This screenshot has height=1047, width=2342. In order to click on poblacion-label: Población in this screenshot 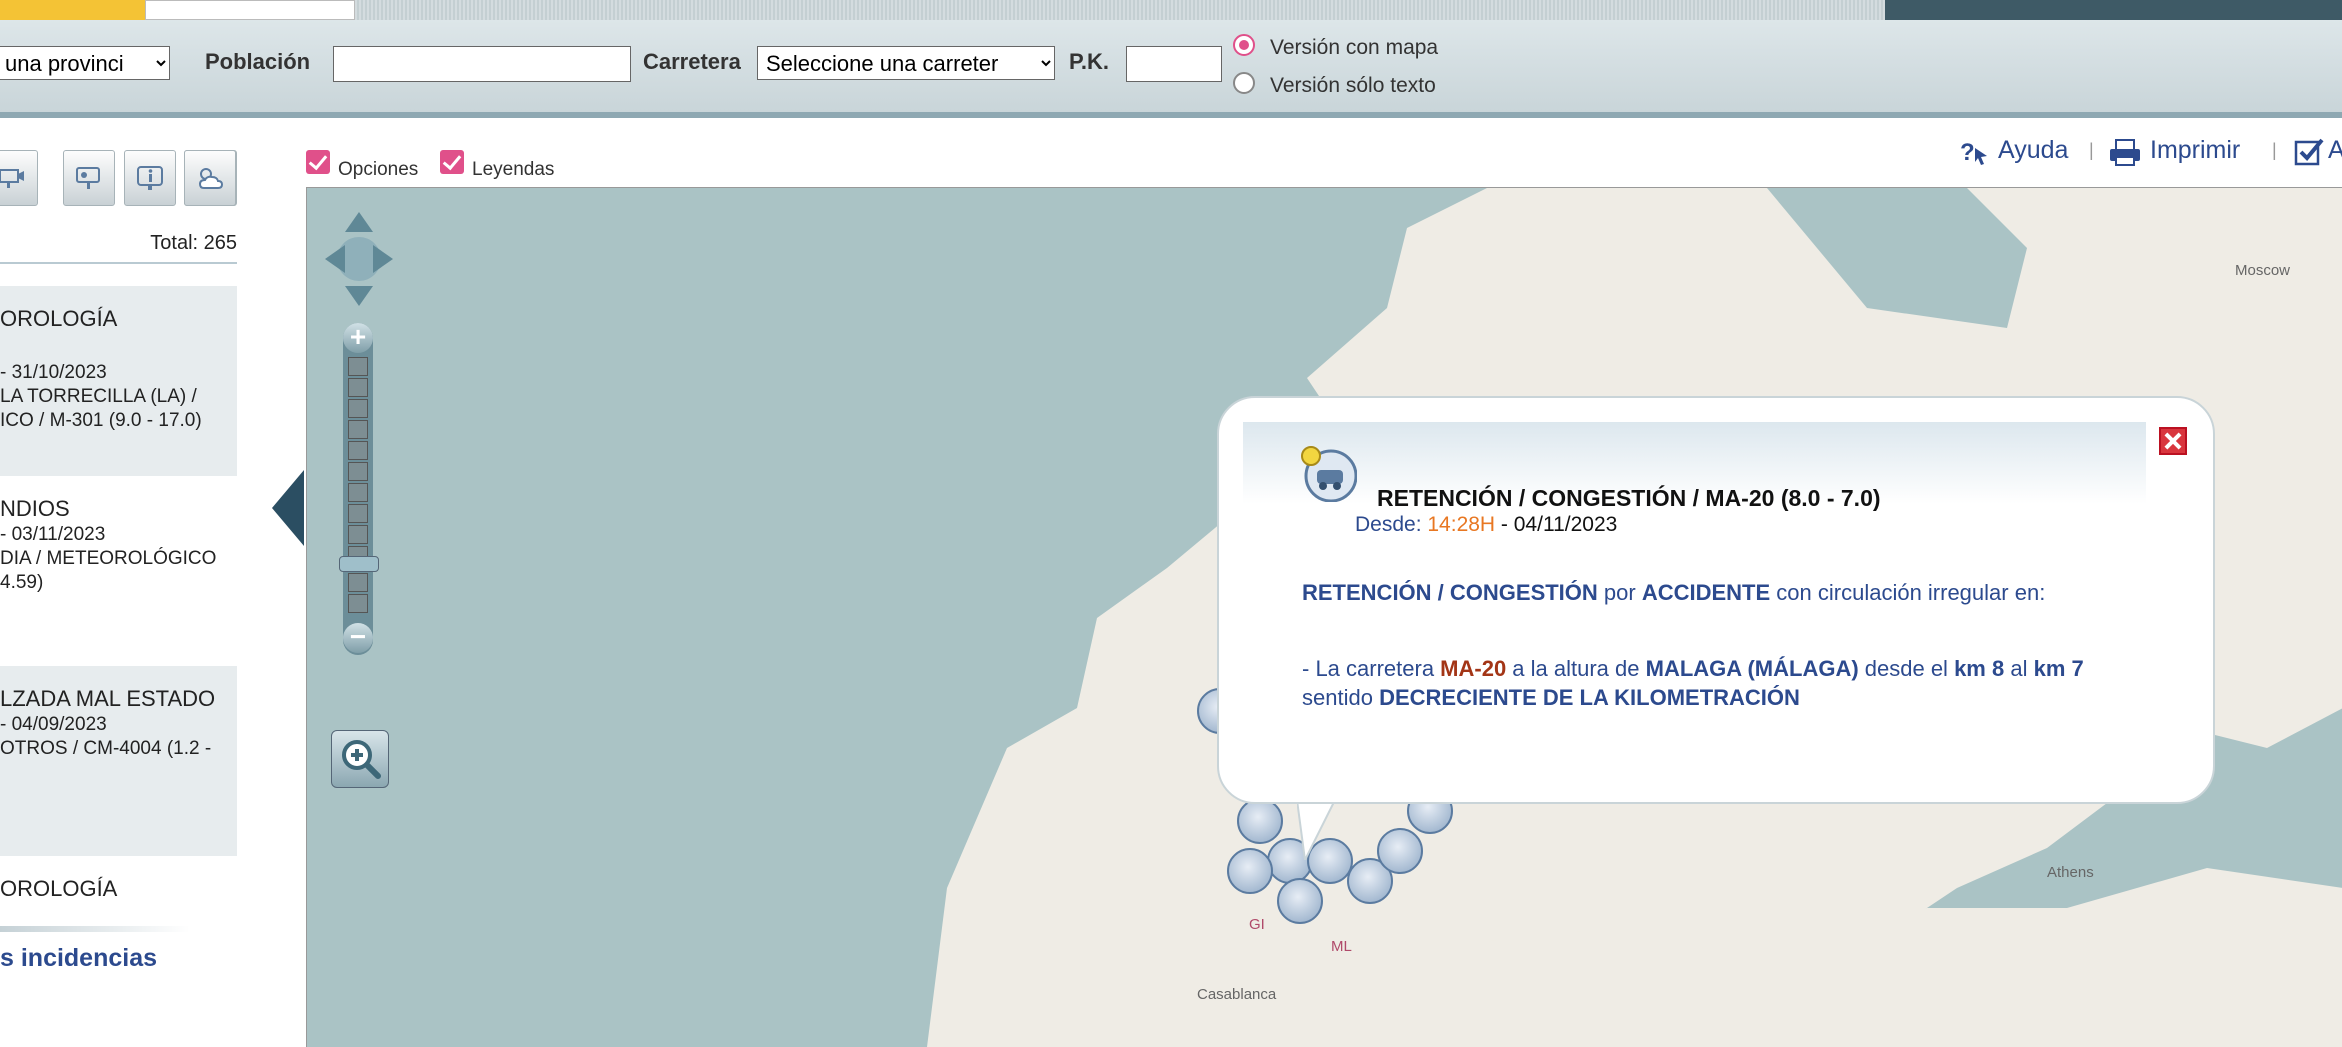, I will do `click(258, 61)`.